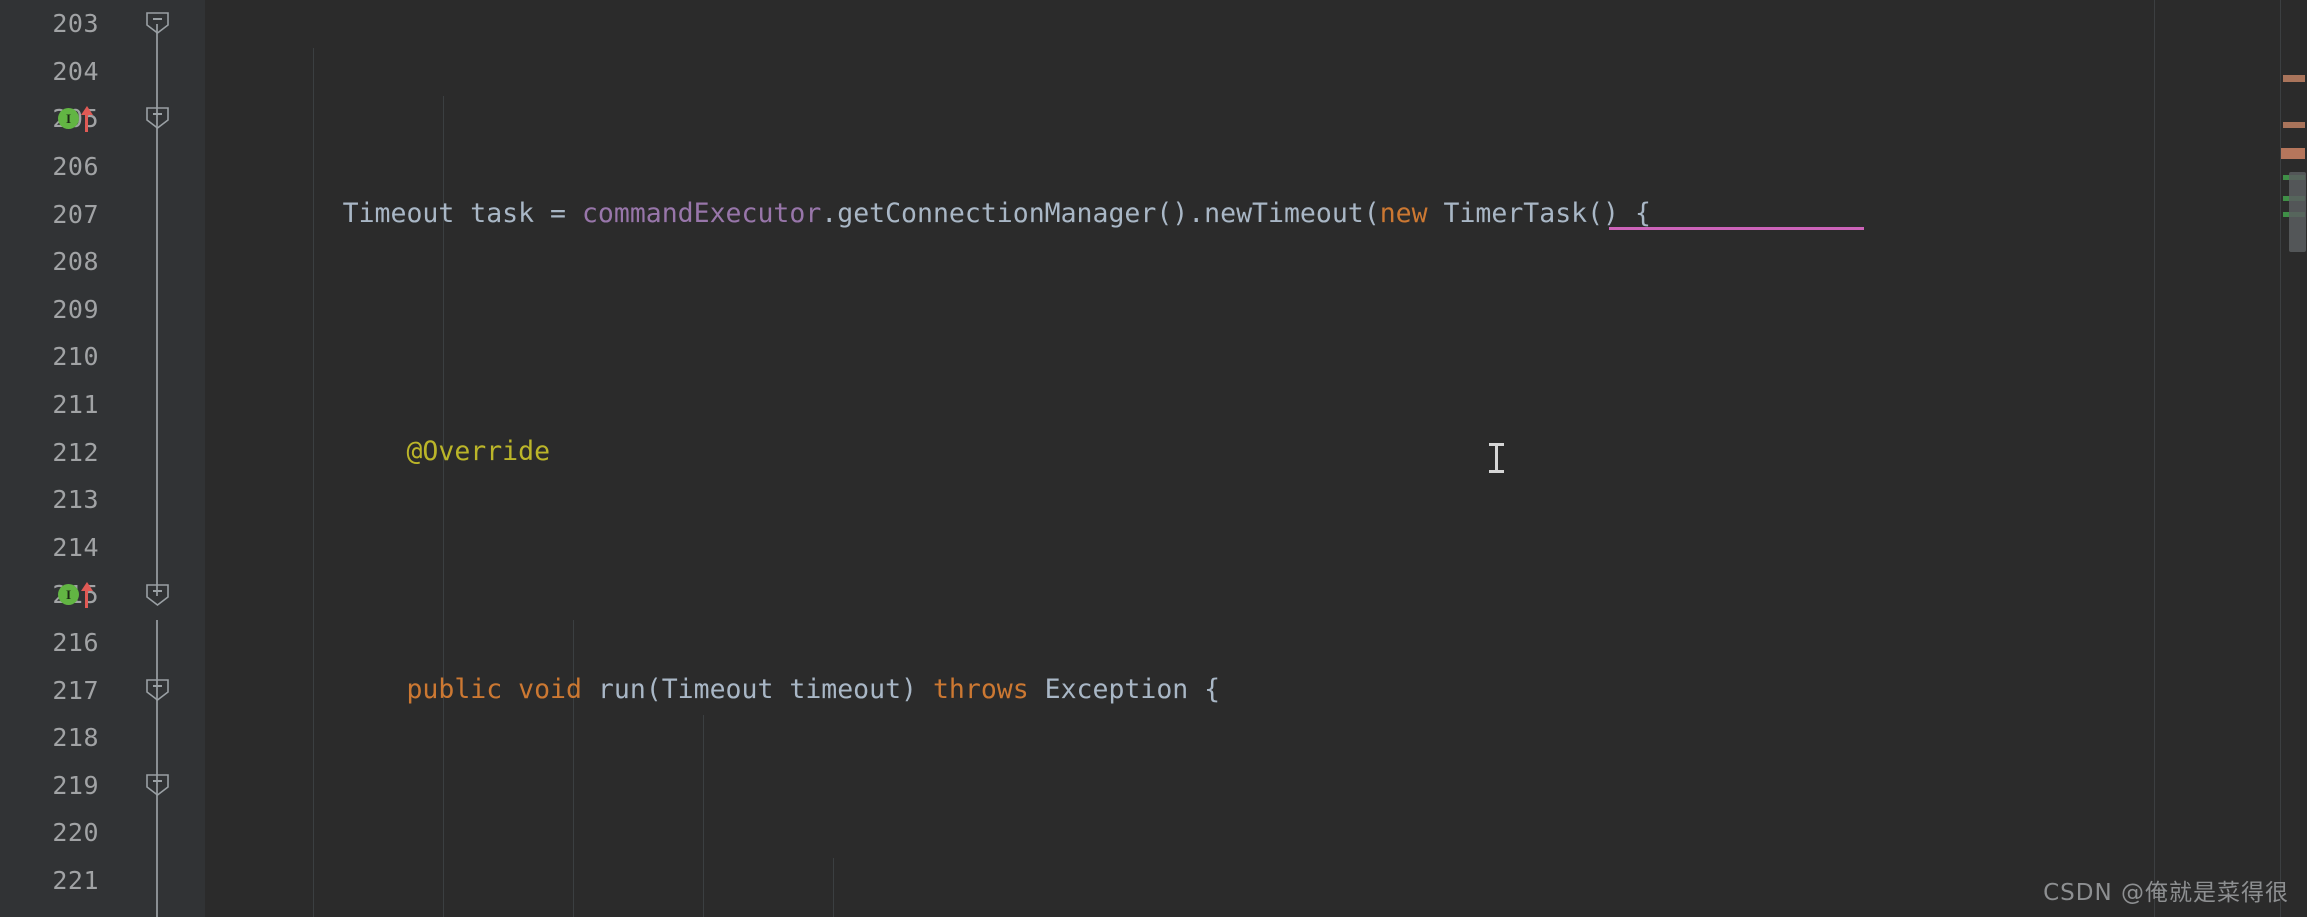 This screenshot has width=2307, height=917. I want to click on gutter-row: 217, so click(52, 690).